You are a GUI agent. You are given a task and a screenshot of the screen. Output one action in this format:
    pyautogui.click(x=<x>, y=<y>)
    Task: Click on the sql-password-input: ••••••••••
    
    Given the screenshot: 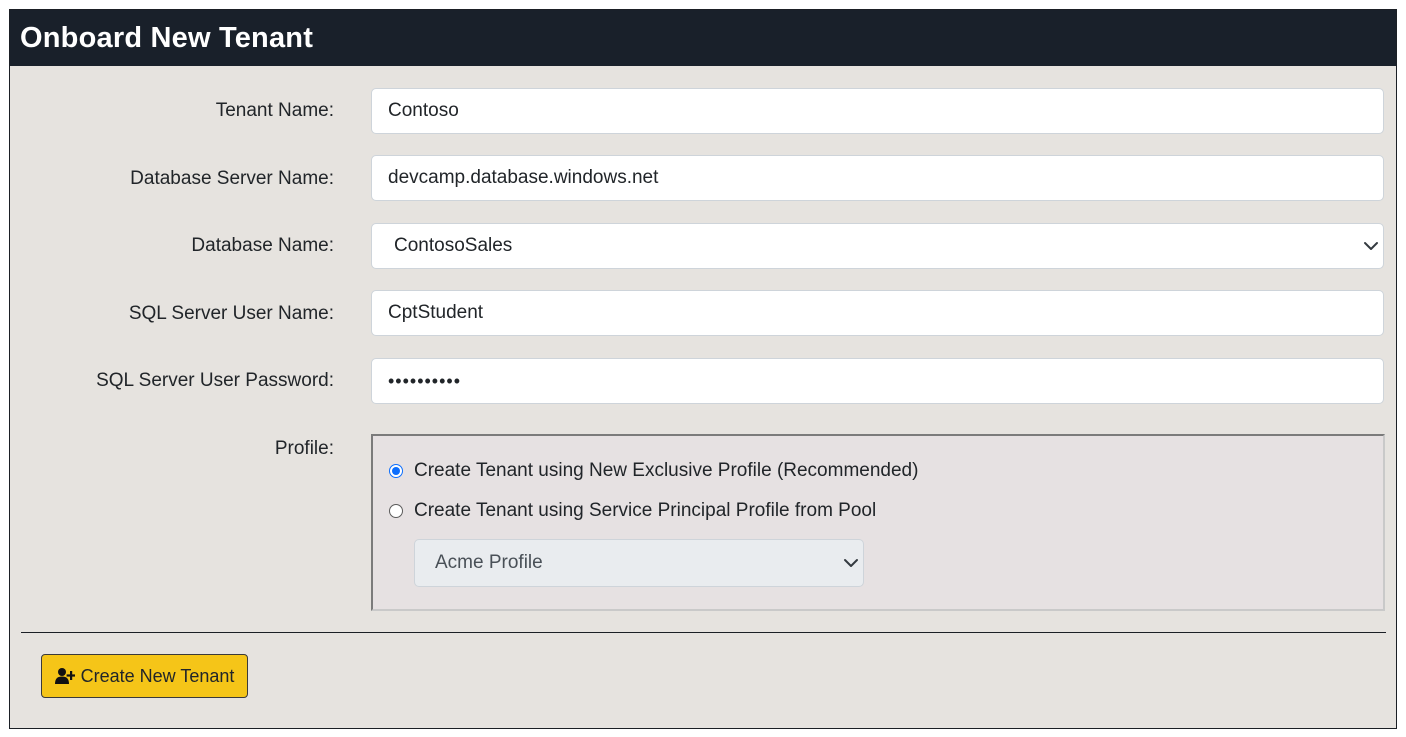 What is the action you would take?
    pyautogui.click(x=877, y=381)
    